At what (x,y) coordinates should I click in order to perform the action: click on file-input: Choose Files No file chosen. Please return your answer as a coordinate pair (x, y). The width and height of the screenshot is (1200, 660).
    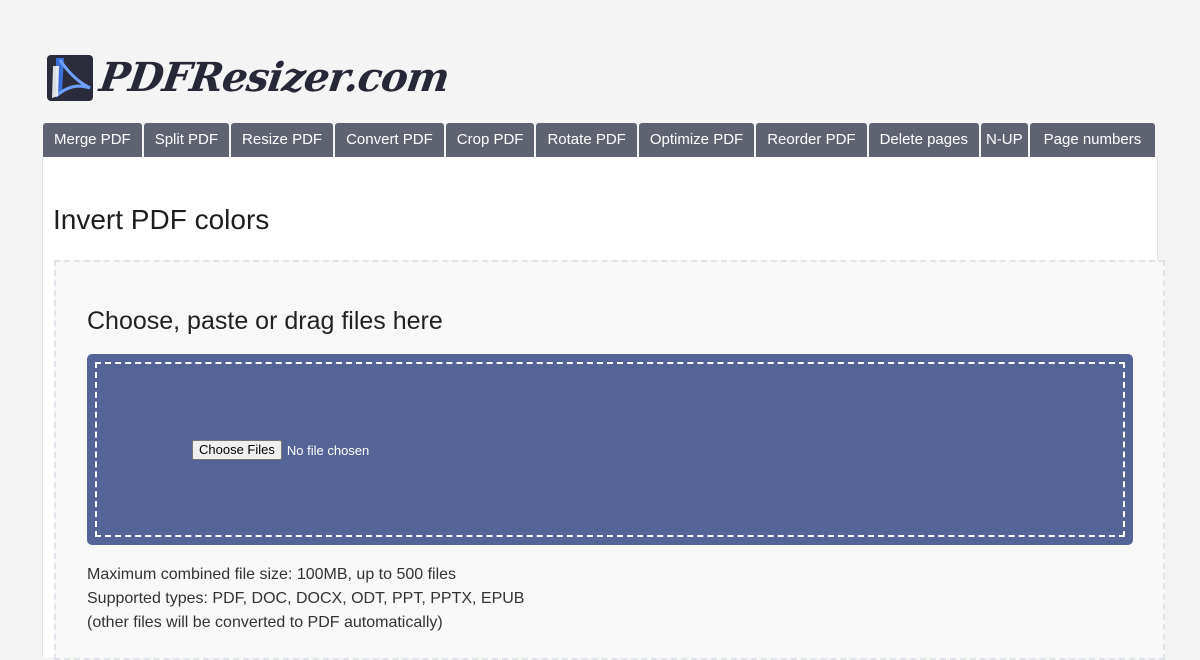
    Looking at the image, I should click on (280, 450).